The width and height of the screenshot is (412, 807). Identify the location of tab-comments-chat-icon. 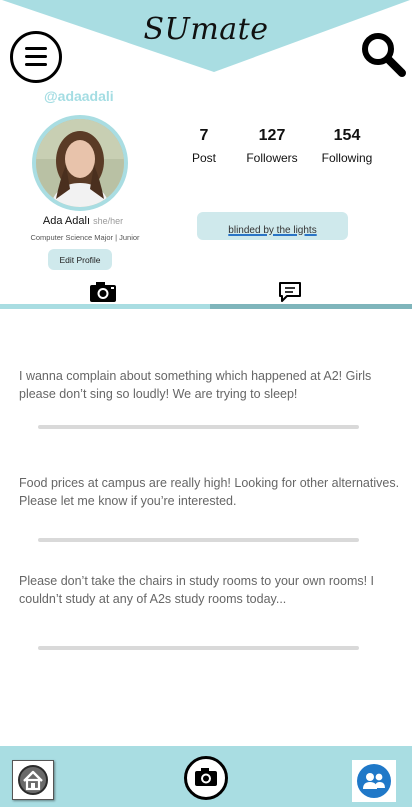
(290, 292).